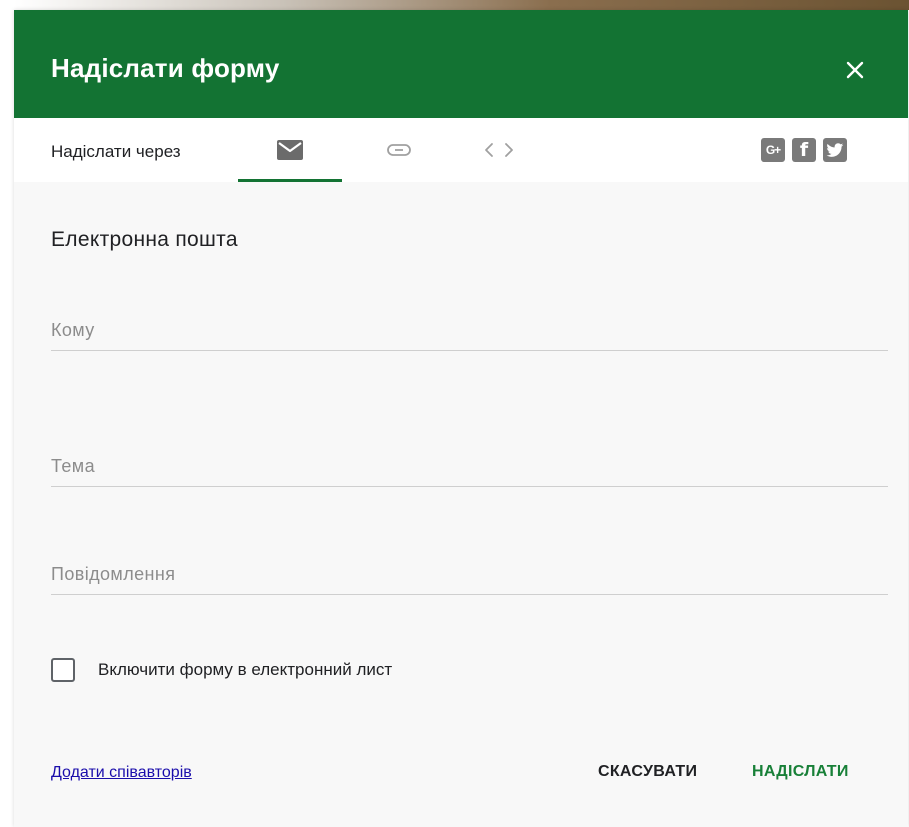  I want to click on subject-input, so click(469, 466).